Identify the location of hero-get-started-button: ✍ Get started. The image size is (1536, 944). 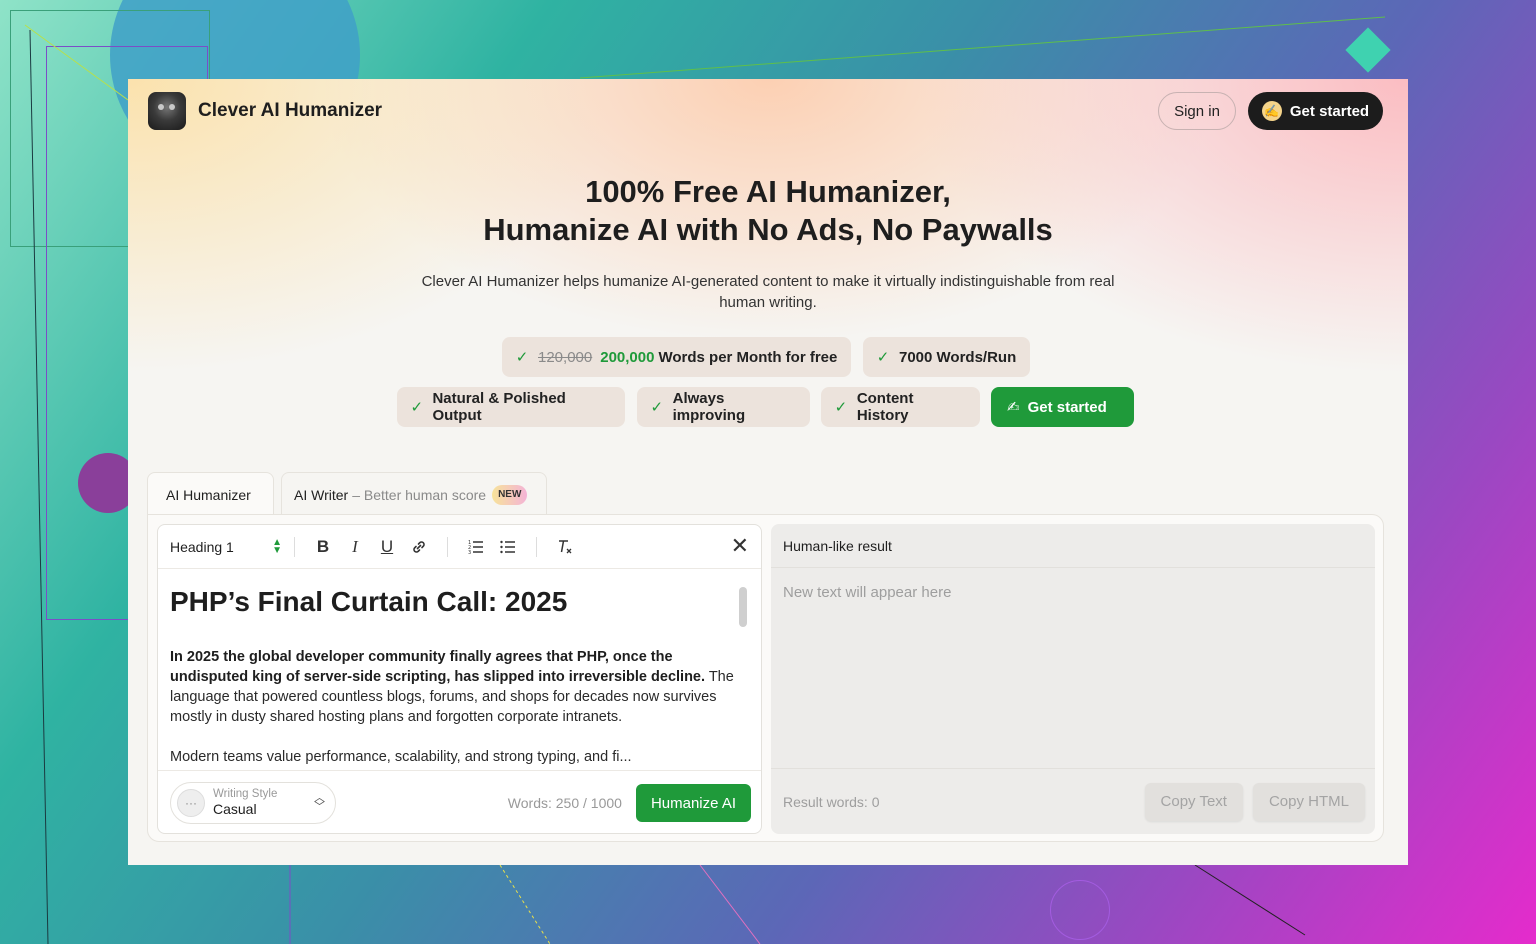
(1062, 407).